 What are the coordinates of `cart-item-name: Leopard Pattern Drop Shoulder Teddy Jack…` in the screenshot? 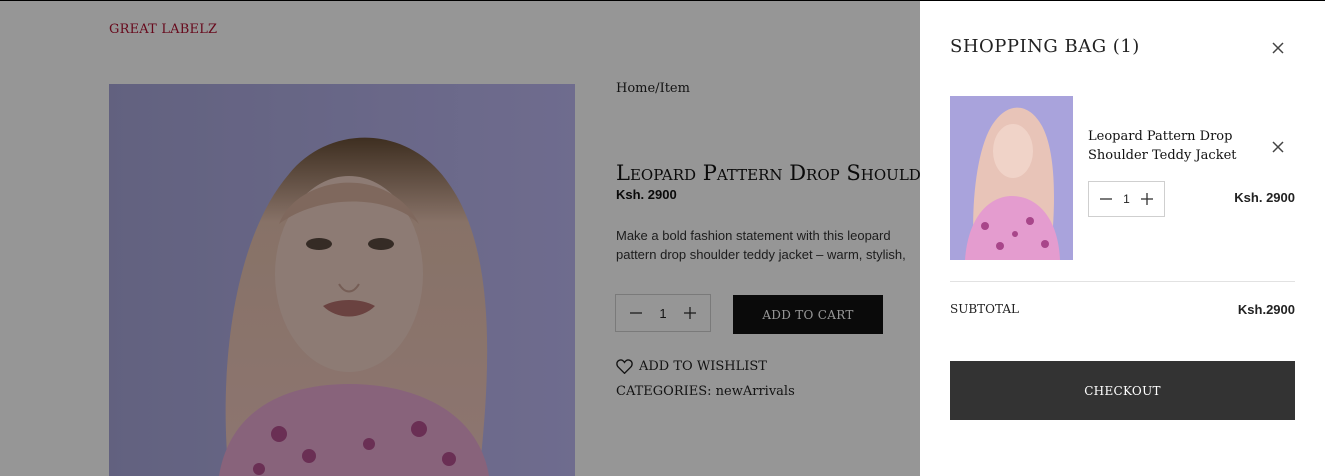 It's located at (1168, 146).